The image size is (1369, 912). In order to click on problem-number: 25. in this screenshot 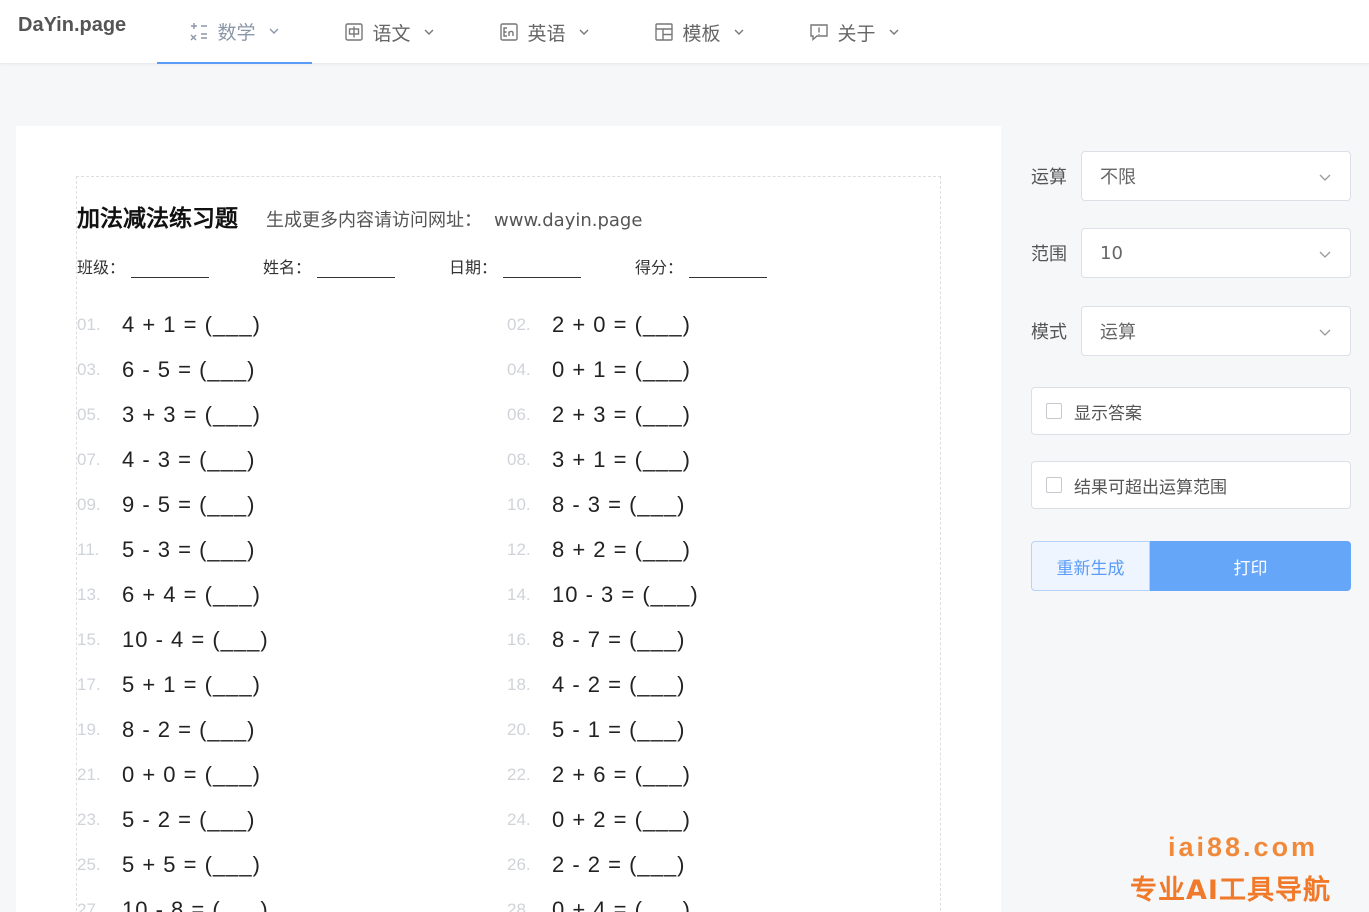, I will do `click(89, 864)`.